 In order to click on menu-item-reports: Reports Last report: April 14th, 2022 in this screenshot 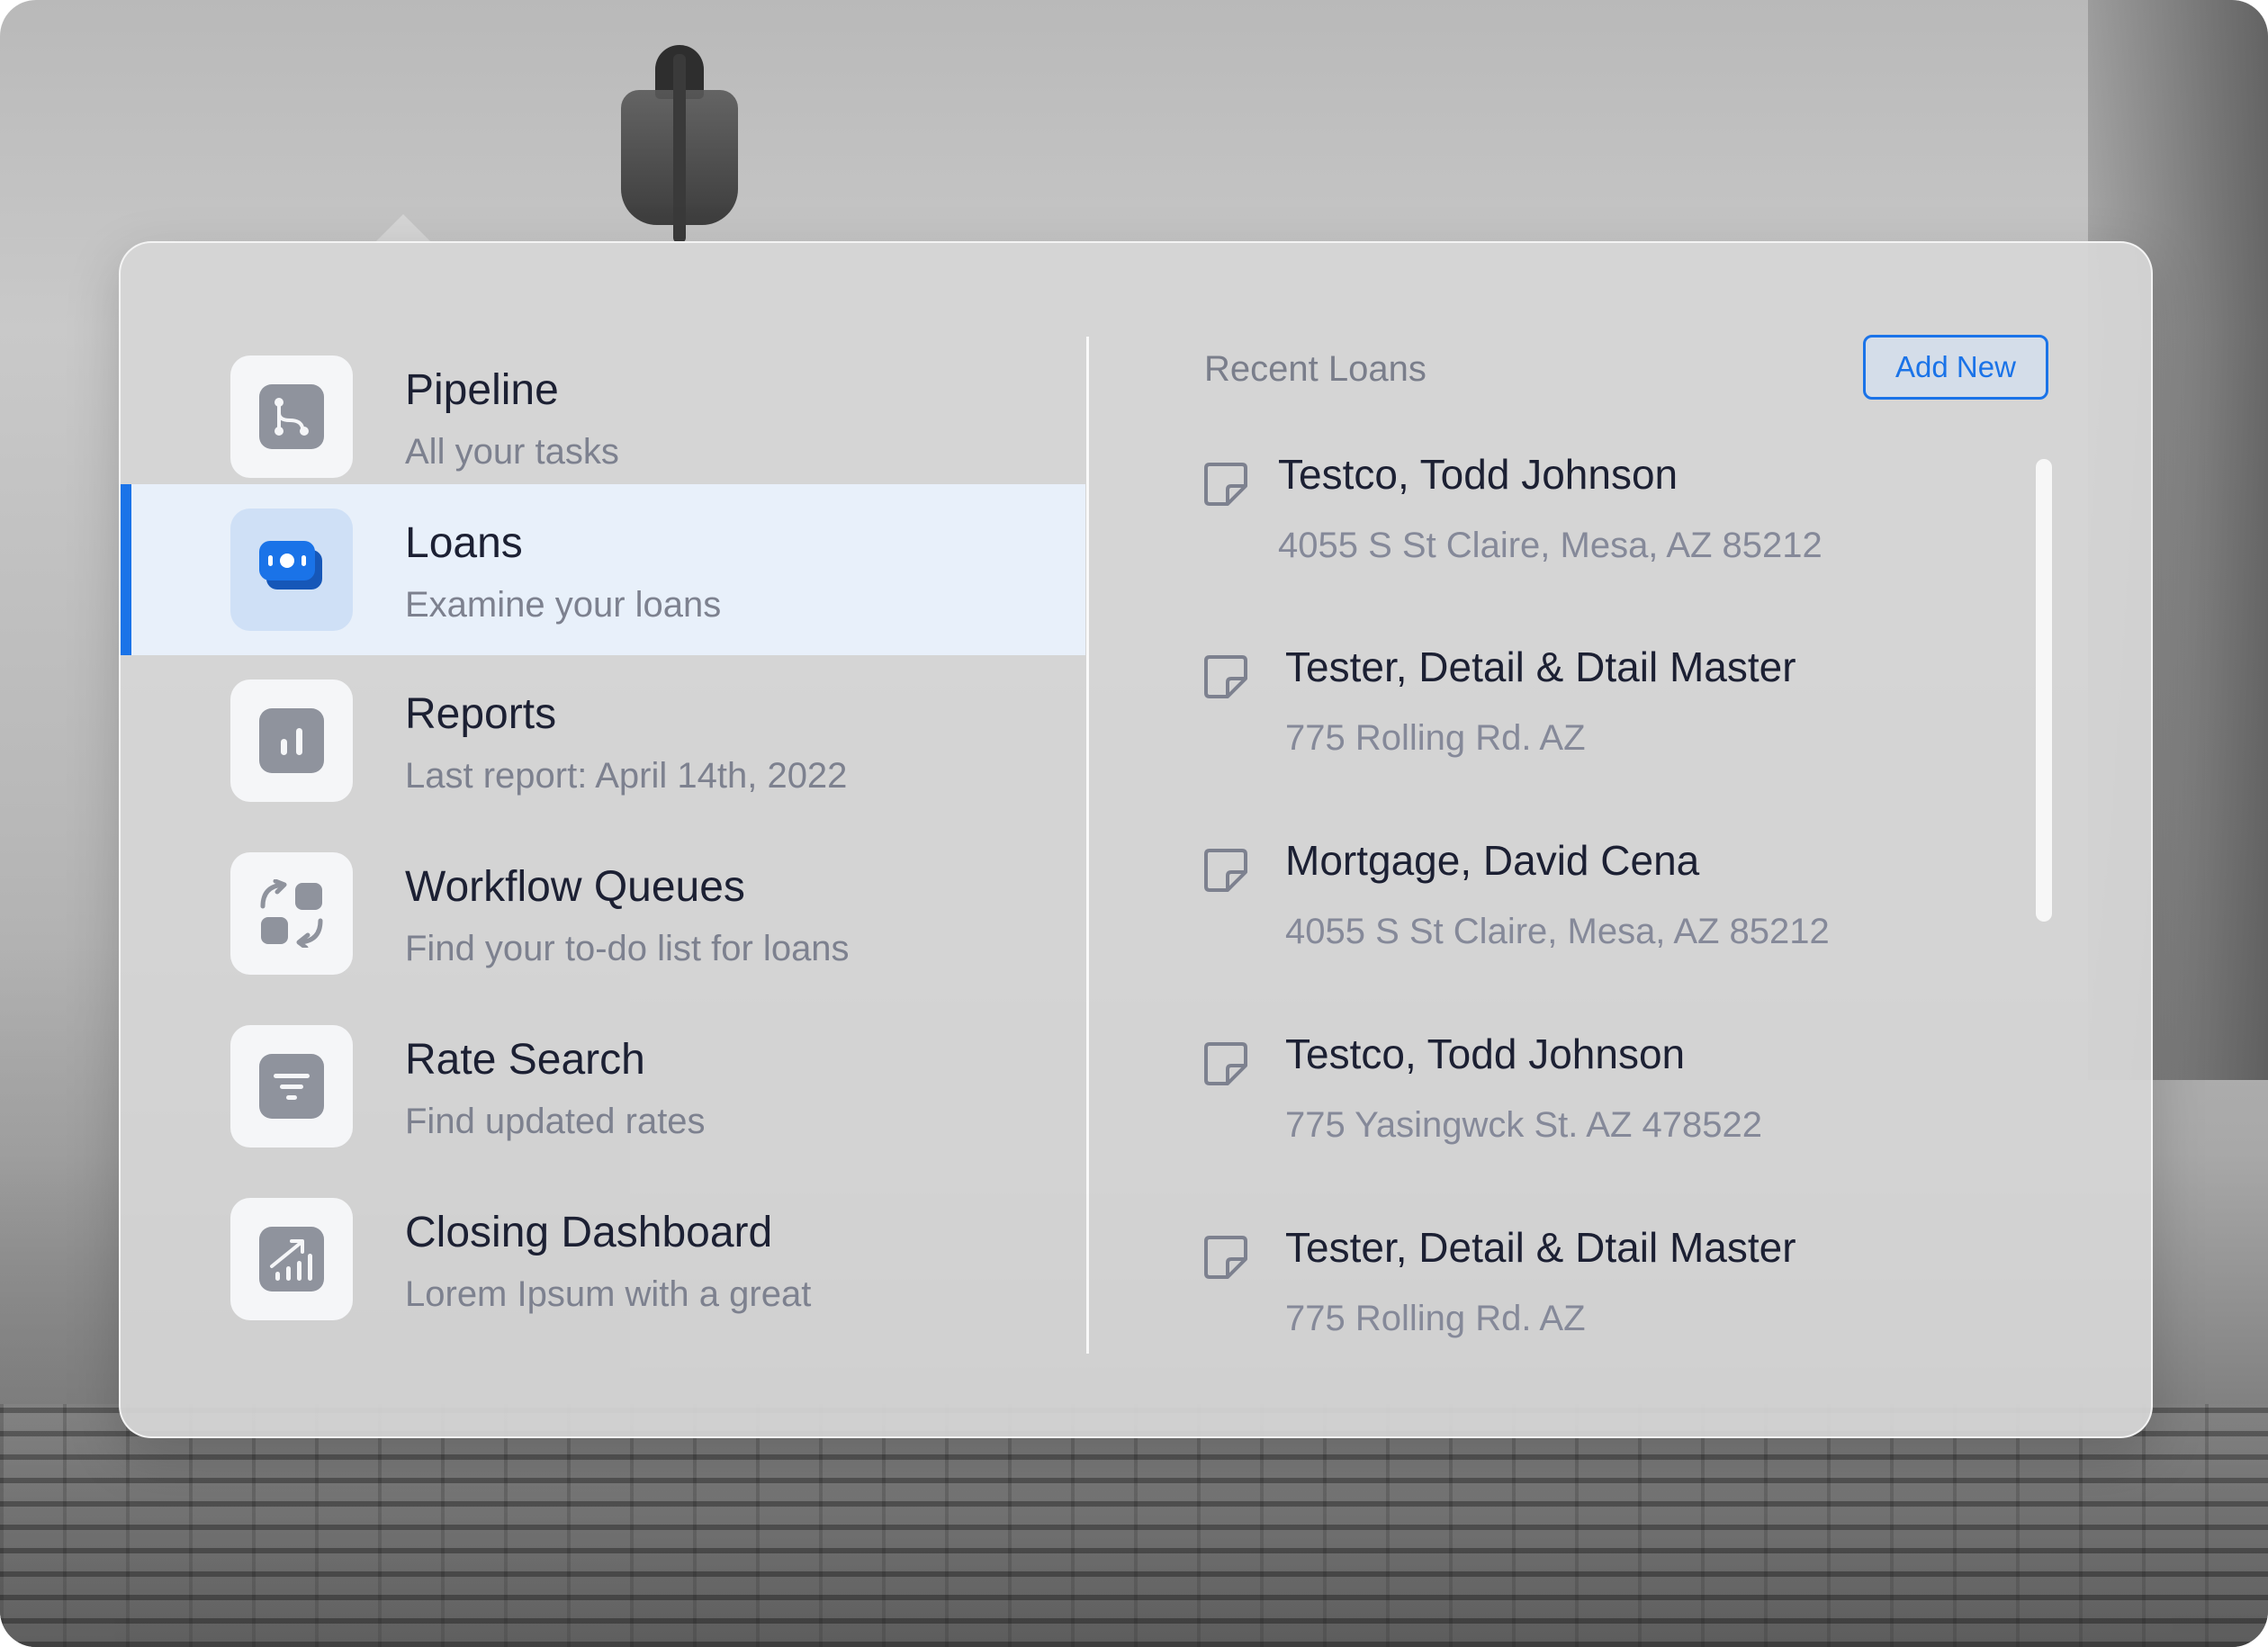, I will do `click(603, 741)`.